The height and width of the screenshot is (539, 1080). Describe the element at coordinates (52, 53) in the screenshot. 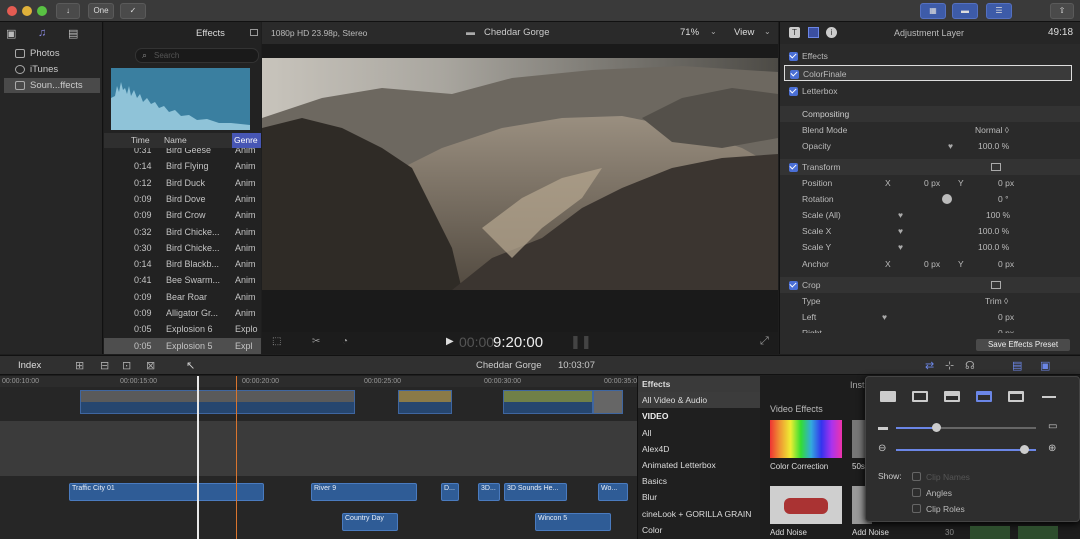

I see `sidebar-item-photos: Photos` at that location.